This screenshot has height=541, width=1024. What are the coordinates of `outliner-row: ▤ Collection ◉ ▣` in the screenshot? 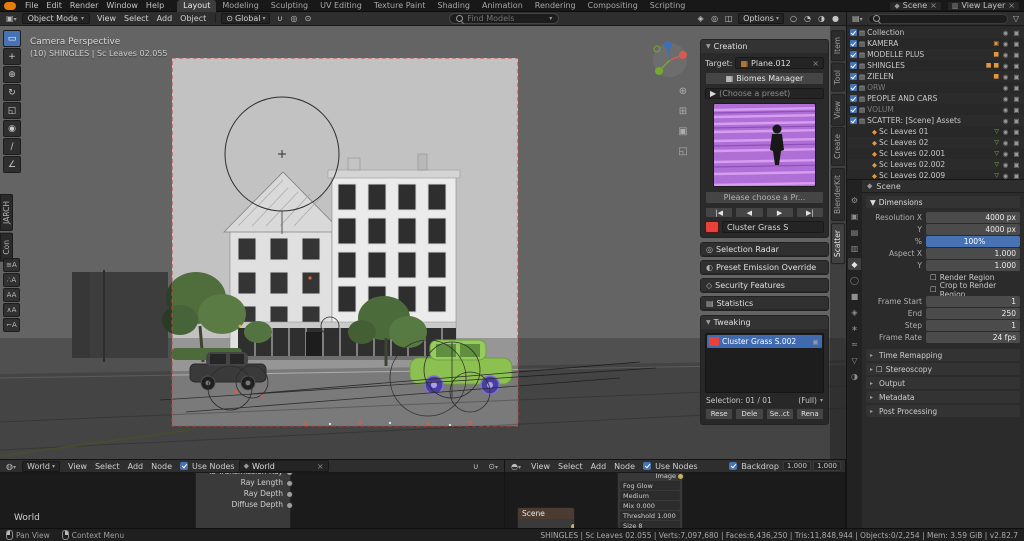 It's located at (935, 32).